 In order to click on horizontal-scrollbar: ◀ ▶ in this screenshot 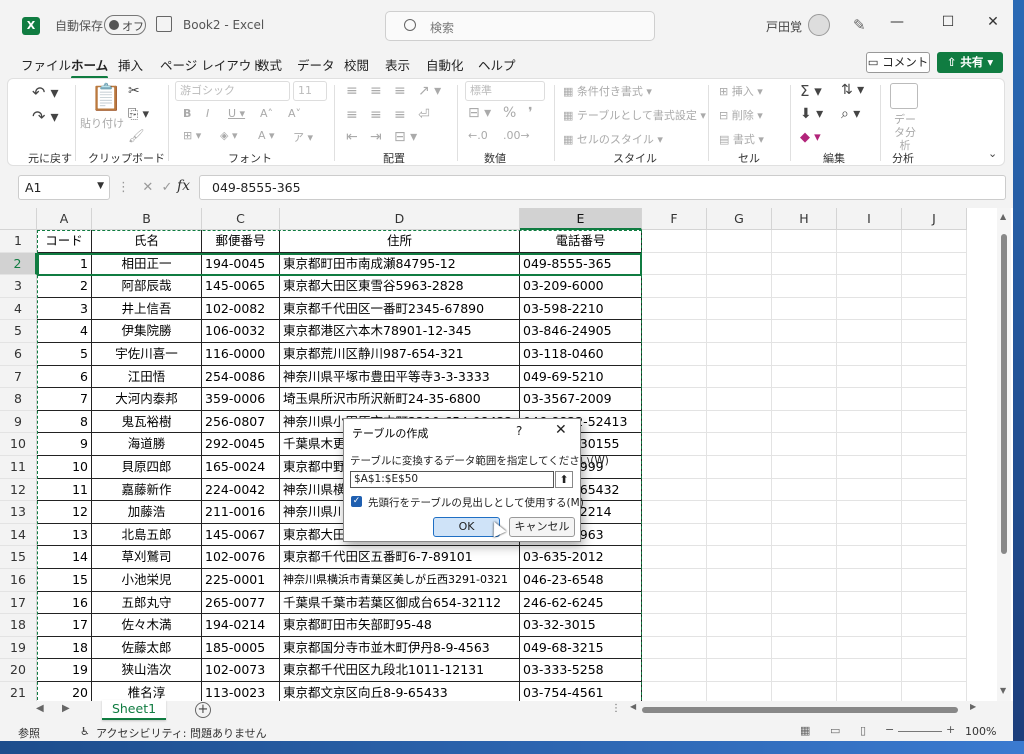, I will do `click(805, 709)`.